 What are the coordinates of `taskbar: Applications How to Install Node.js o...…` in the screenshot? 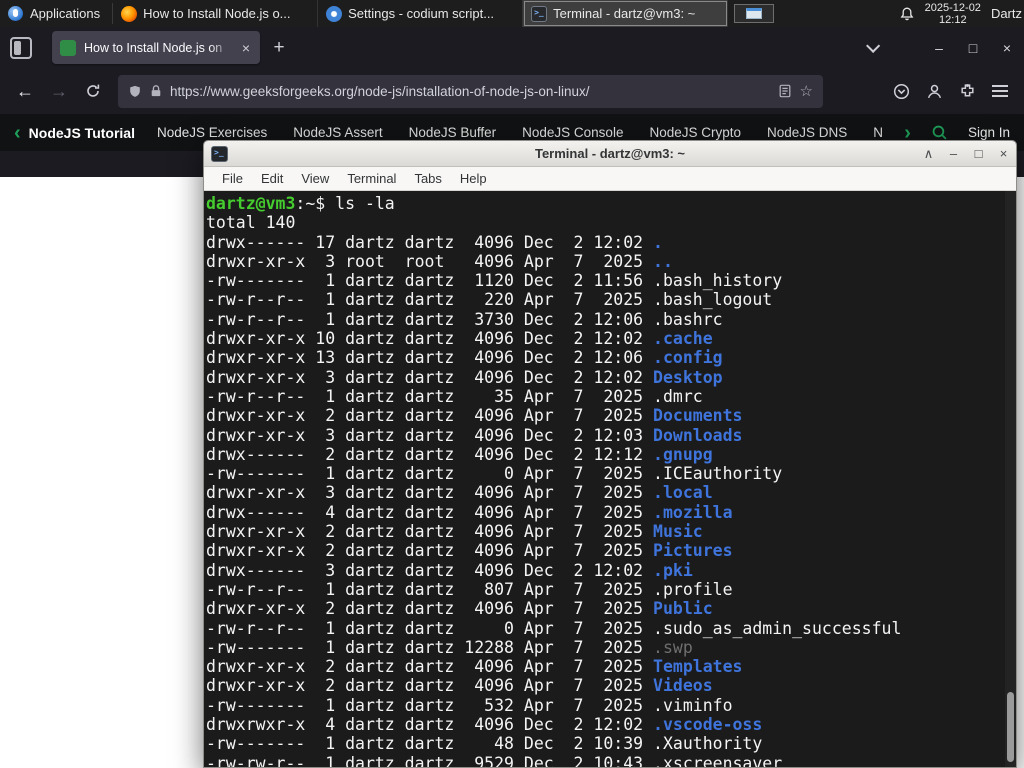 It's located at (512, 13).